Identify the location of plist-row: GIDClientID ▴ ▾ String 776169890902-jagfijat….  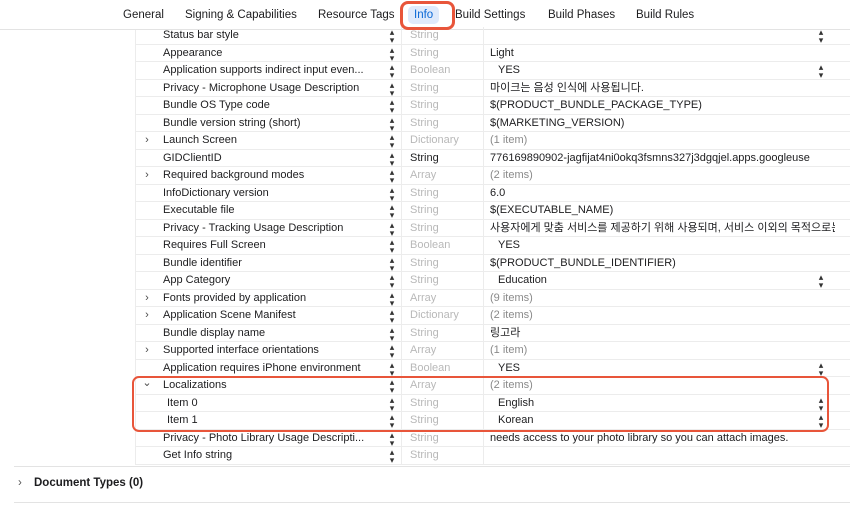
(492, 158).